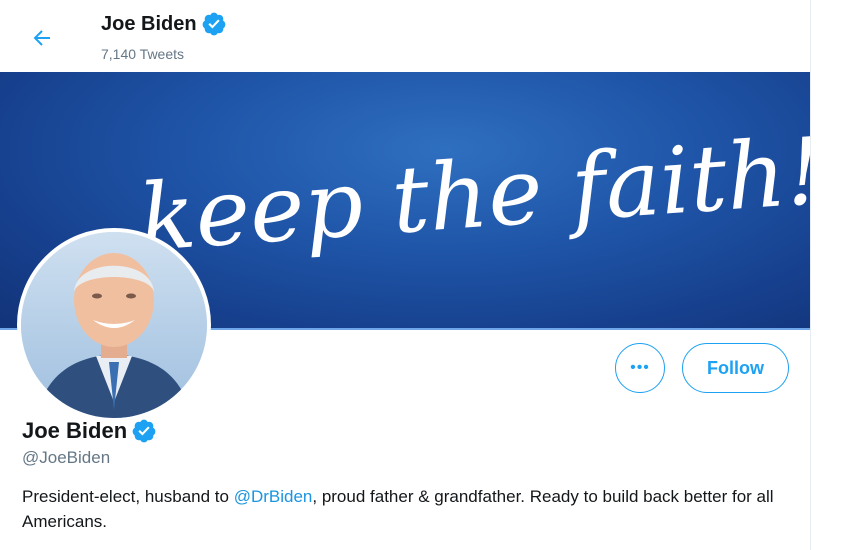  Describe the element at coordinates (143, 54) in the screenshot. I see `tweet-count: 7,140 Tweets` at that location.